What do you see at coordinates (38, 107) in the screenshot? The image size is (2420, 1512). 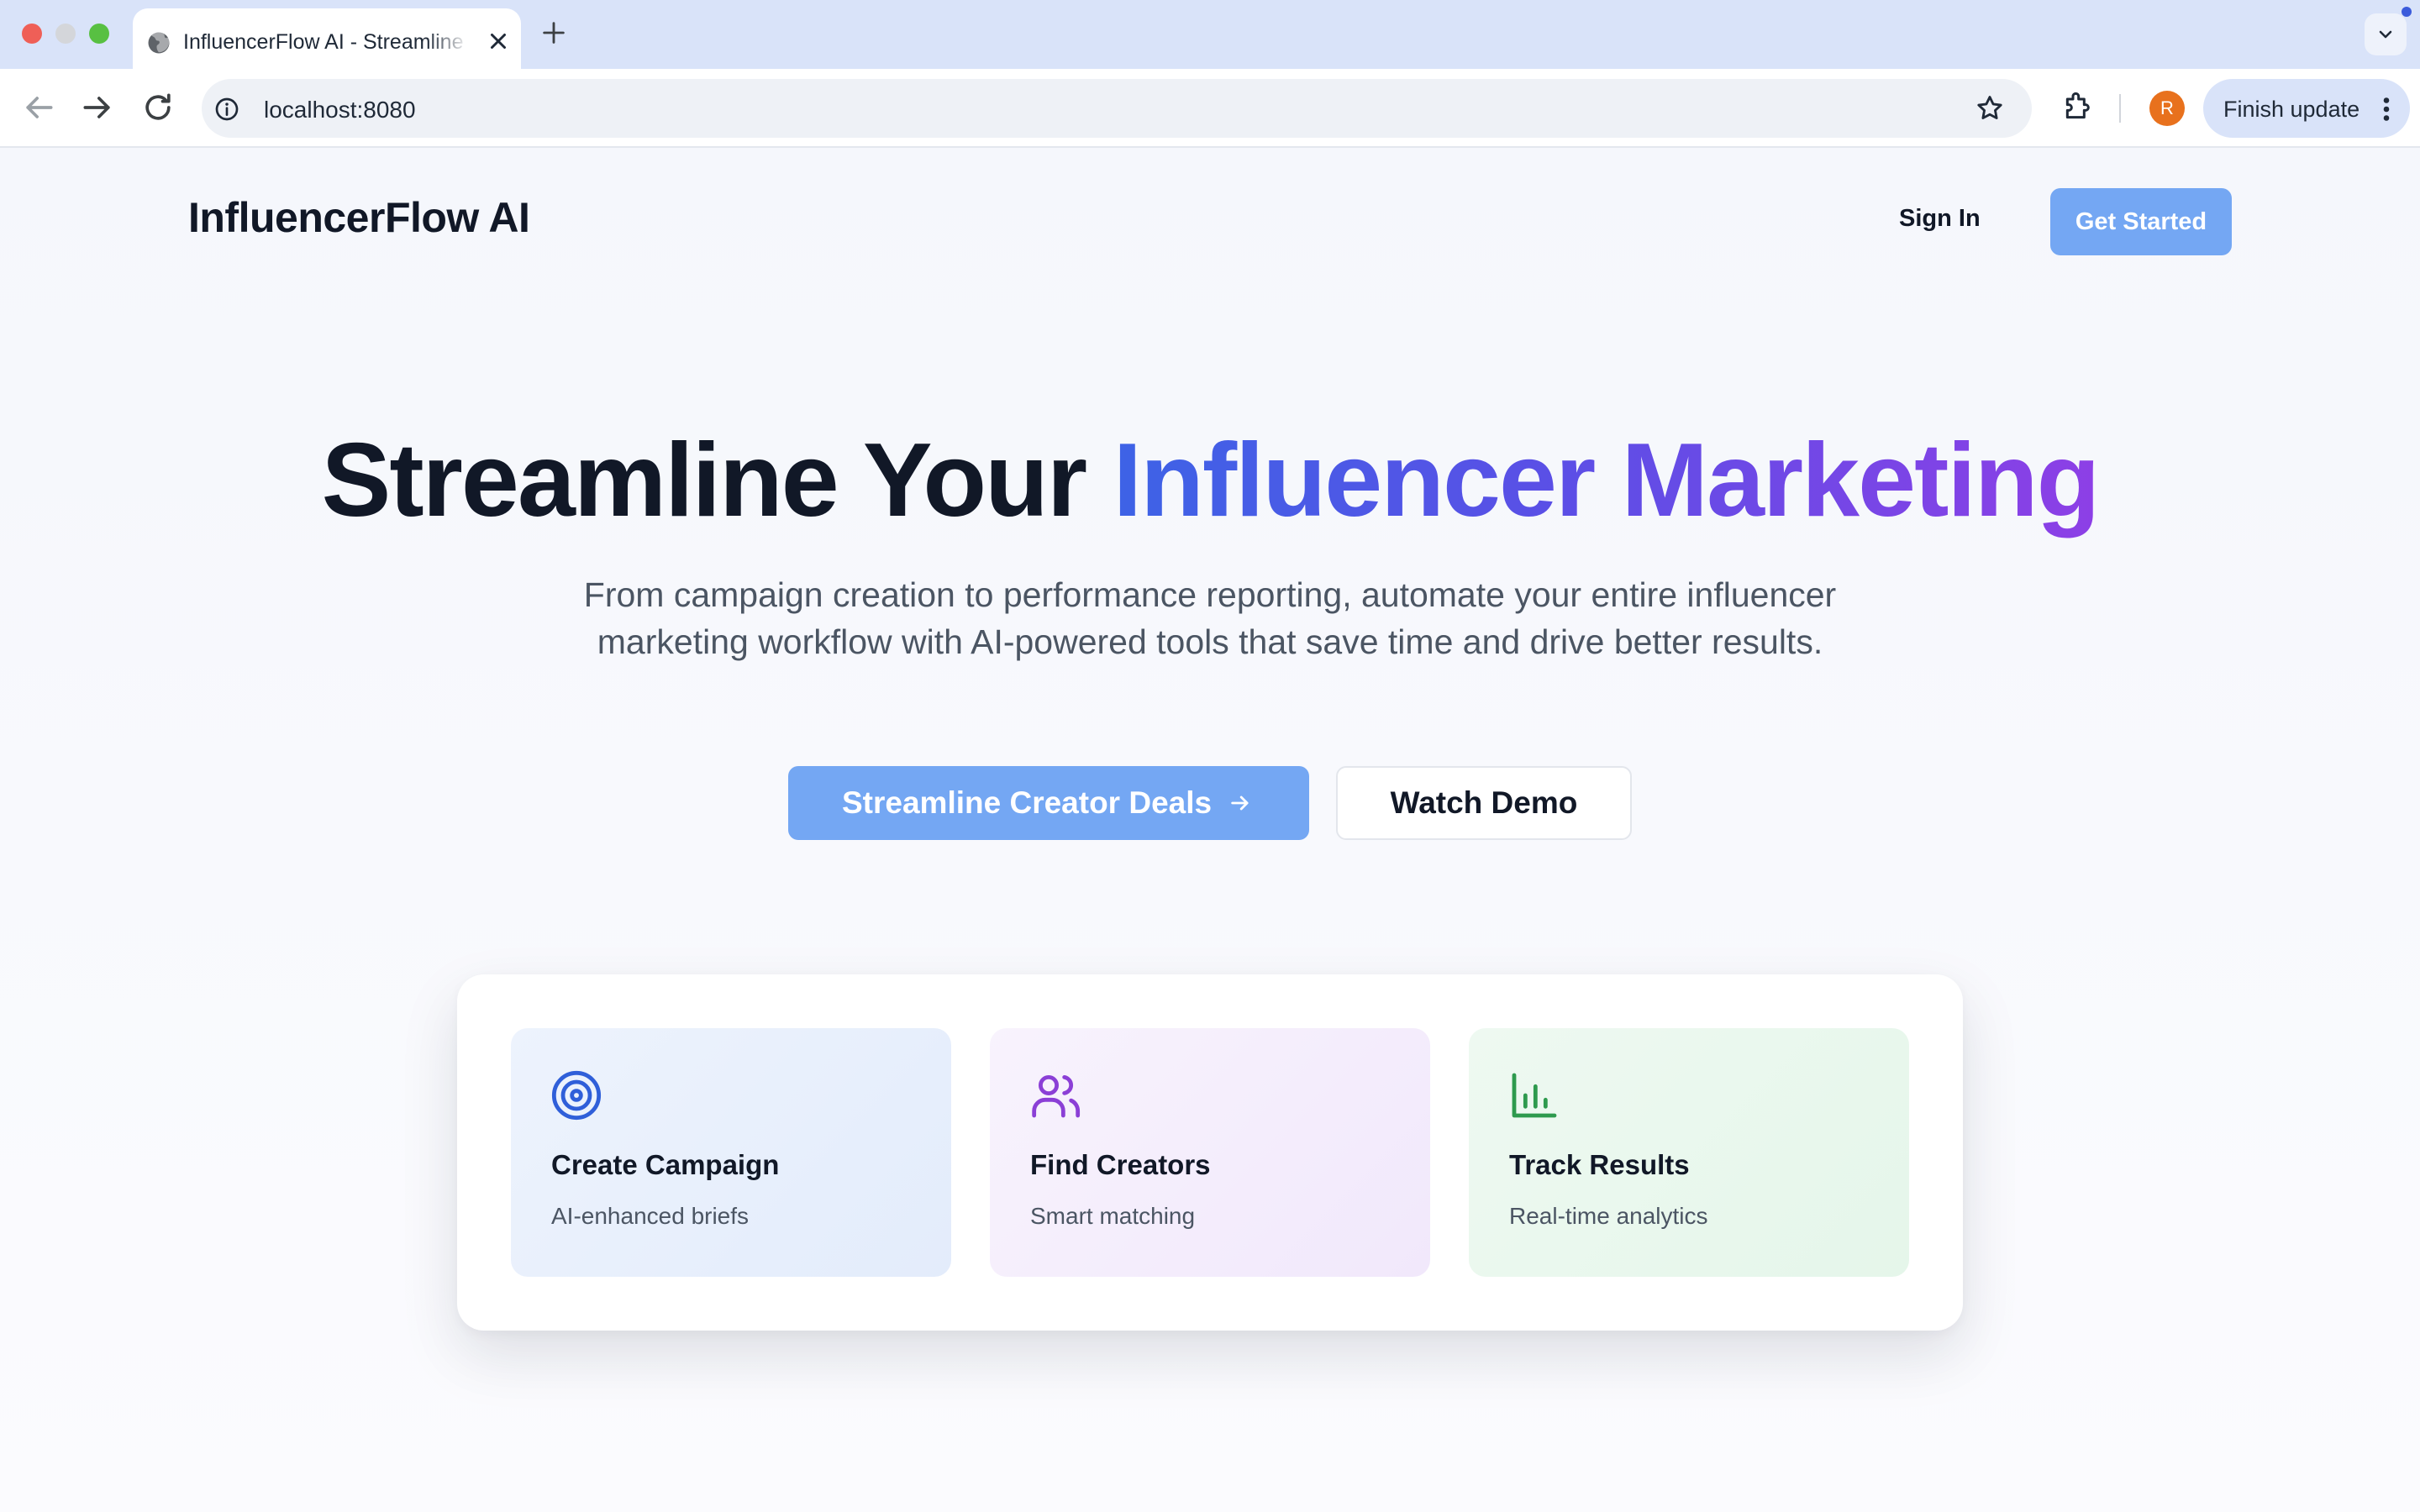 I see `back-icon` at bounding box center [38, 107].